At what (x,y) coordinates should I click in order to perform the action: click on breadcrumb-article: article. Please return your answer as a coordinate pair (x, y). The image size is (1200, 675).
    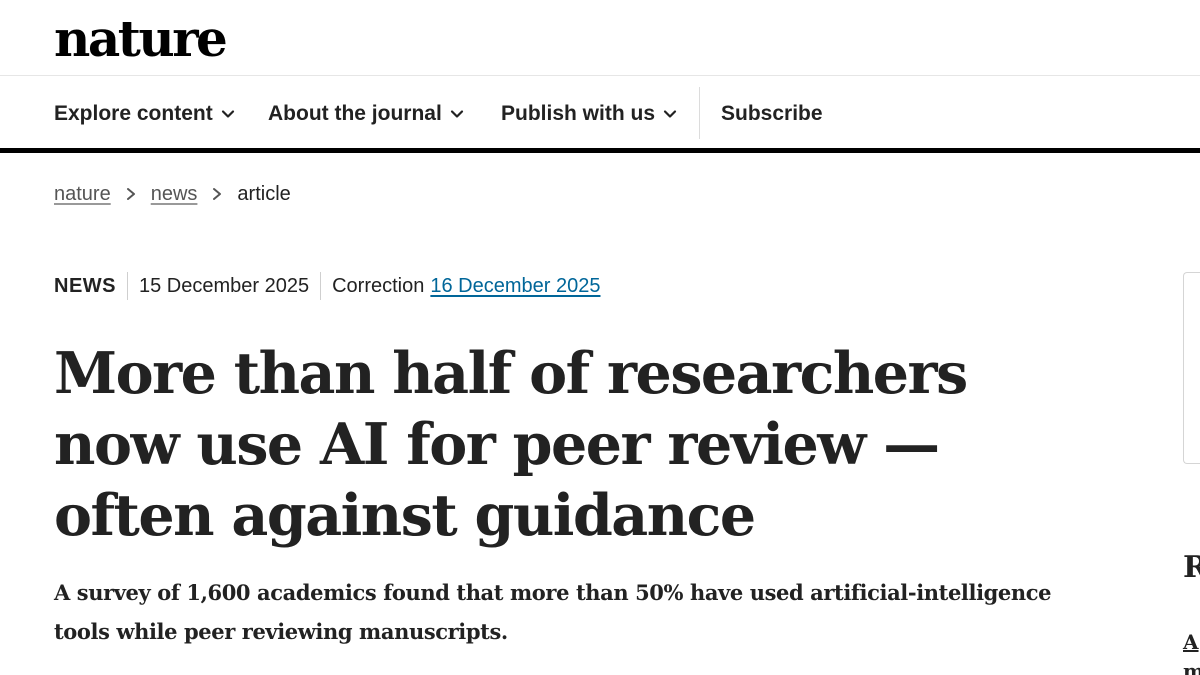
    Looking at the image, I should click on (264, 193).